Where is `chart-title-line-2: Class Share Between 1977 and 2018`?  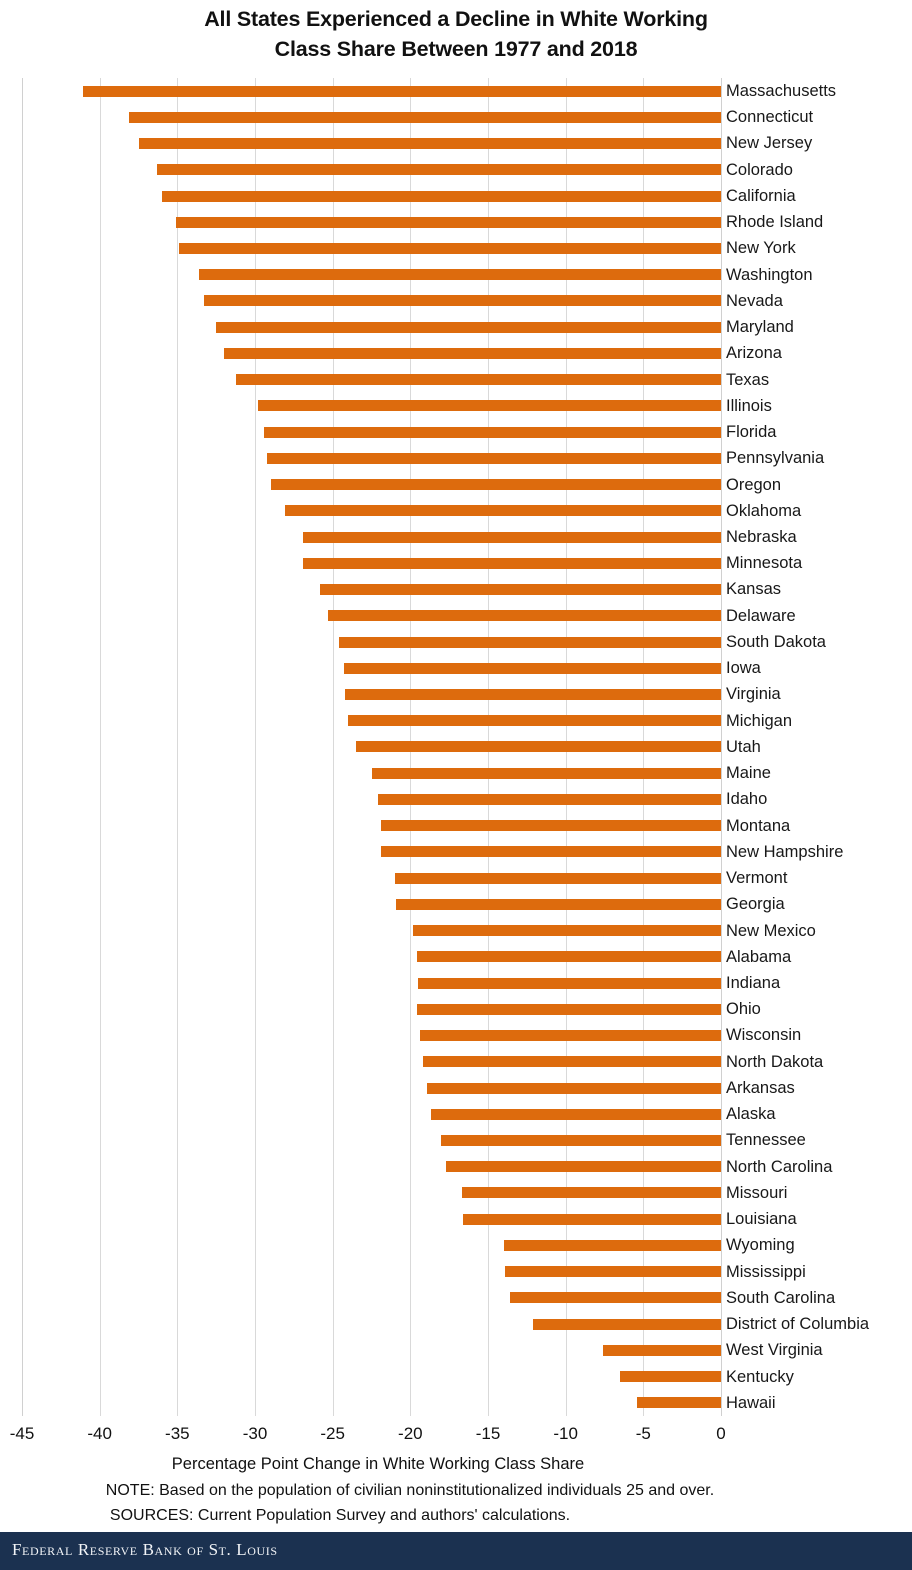 chart-title-line-2: Class Share Between 1977 and 2018 is located at coordinates (456, 49).